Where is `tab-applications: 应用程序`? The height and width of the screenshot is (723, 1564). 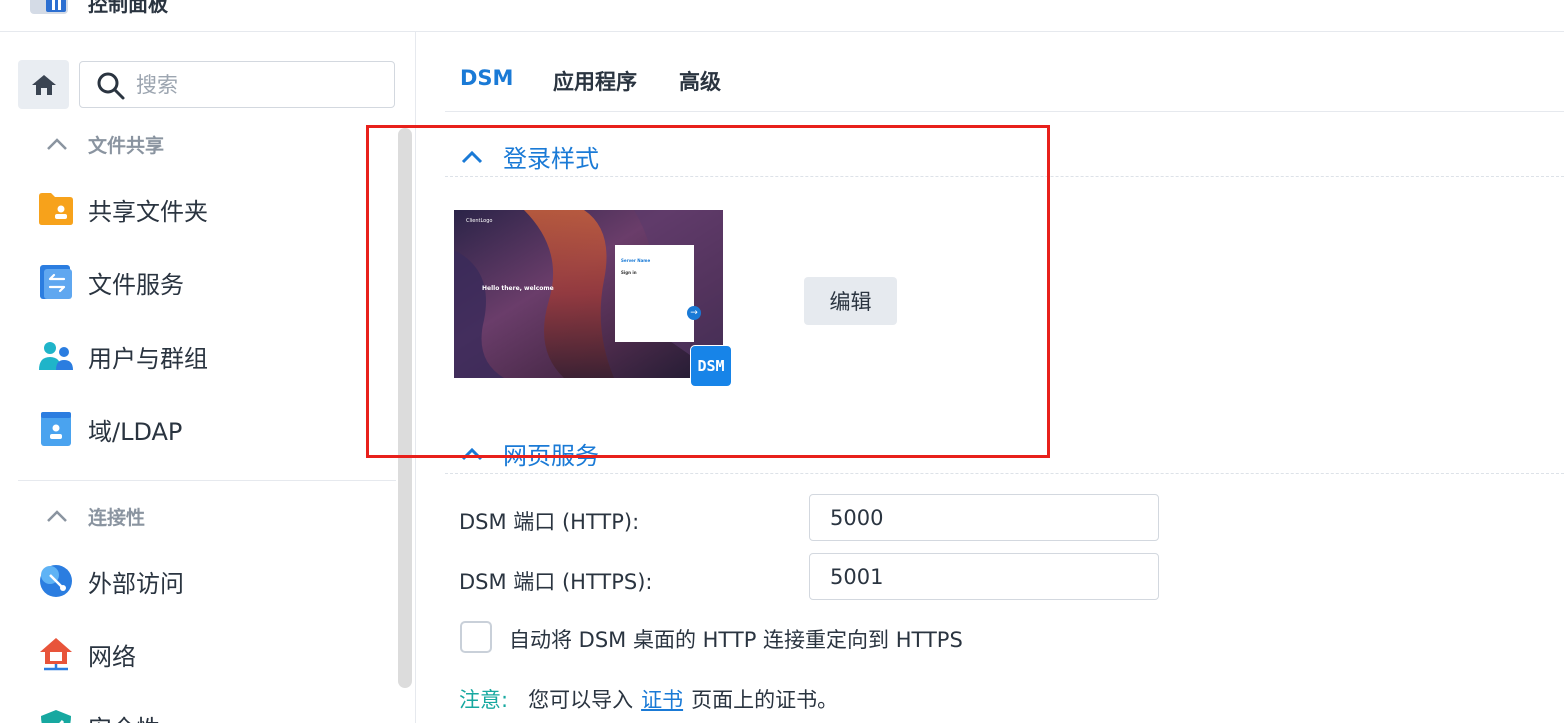 tab-applications: 应用程序 is located at coordinates (595, 81).